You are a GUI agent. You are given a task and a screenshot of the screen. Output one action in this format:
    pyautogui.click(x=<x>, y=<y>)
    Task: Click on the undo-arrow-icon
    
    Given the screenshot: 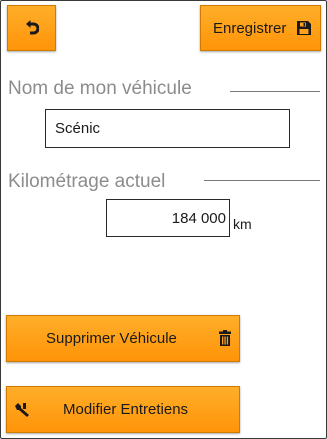 What is the action you would take?
    pyautogui.click(x=32, y=28)
    